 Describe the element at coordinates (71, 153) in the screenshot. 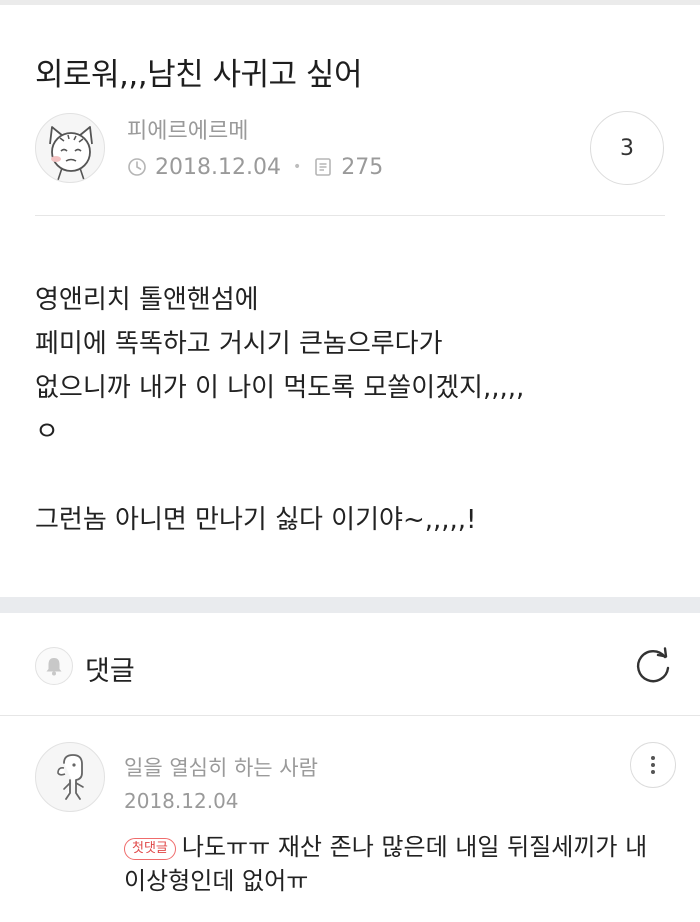

I see `cat-avatar-icon` at that location.